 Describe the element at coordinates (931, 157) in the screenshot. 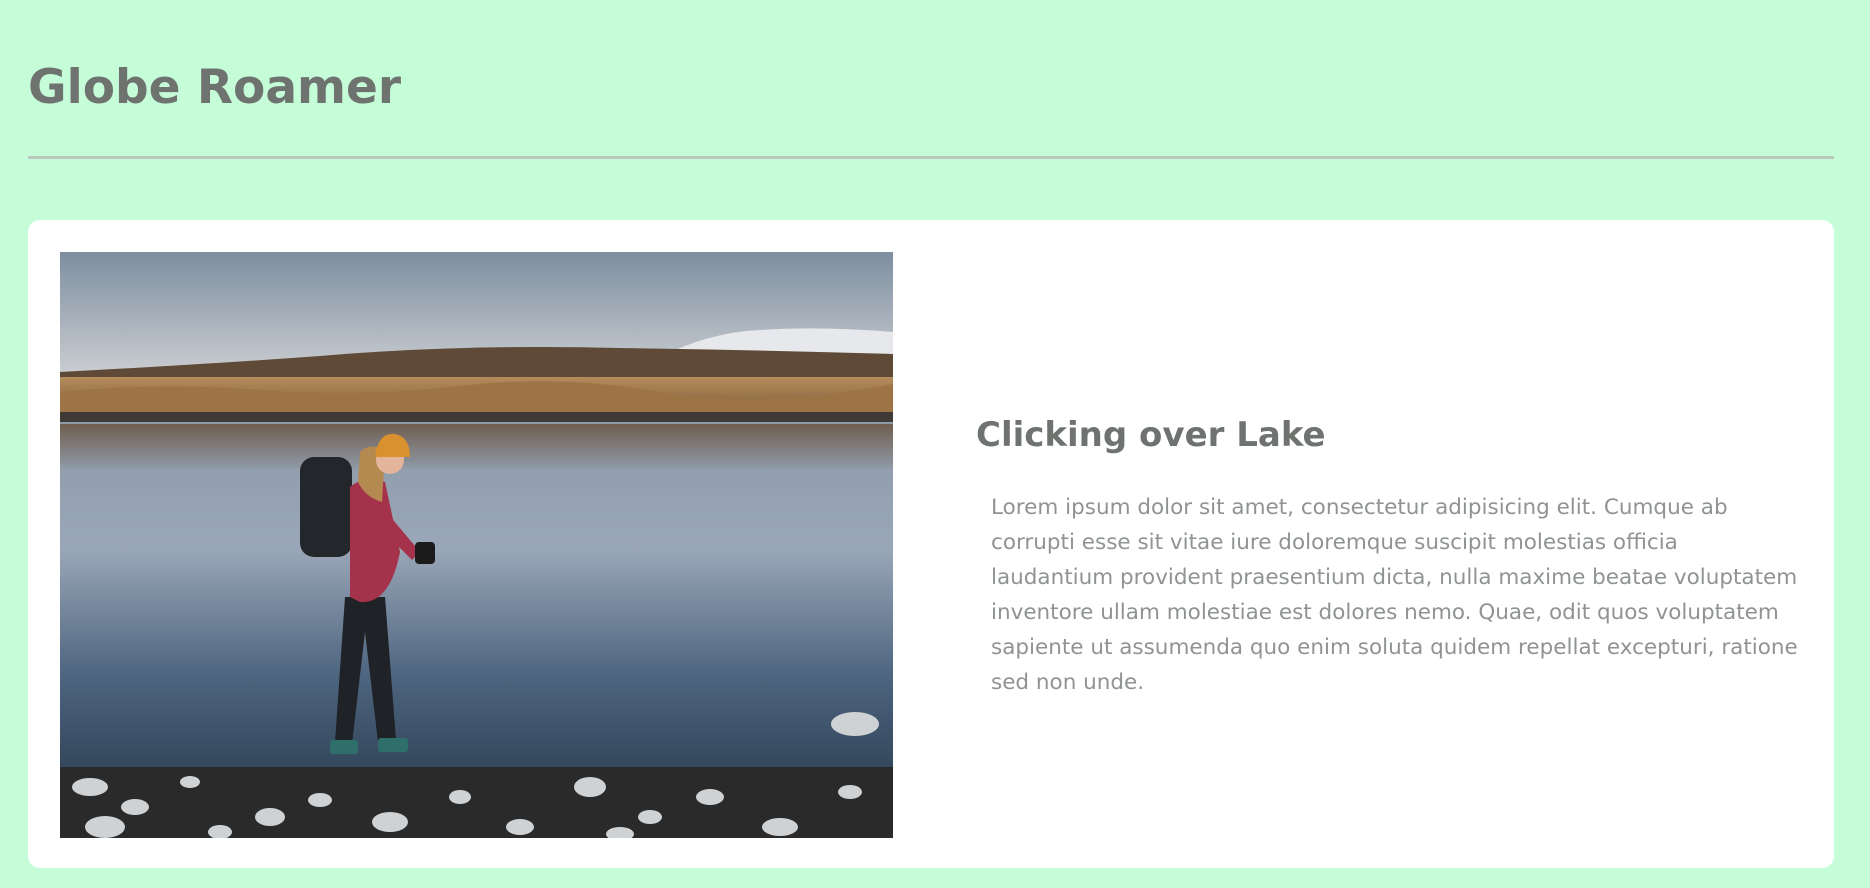

I see `header-divider` at that location.